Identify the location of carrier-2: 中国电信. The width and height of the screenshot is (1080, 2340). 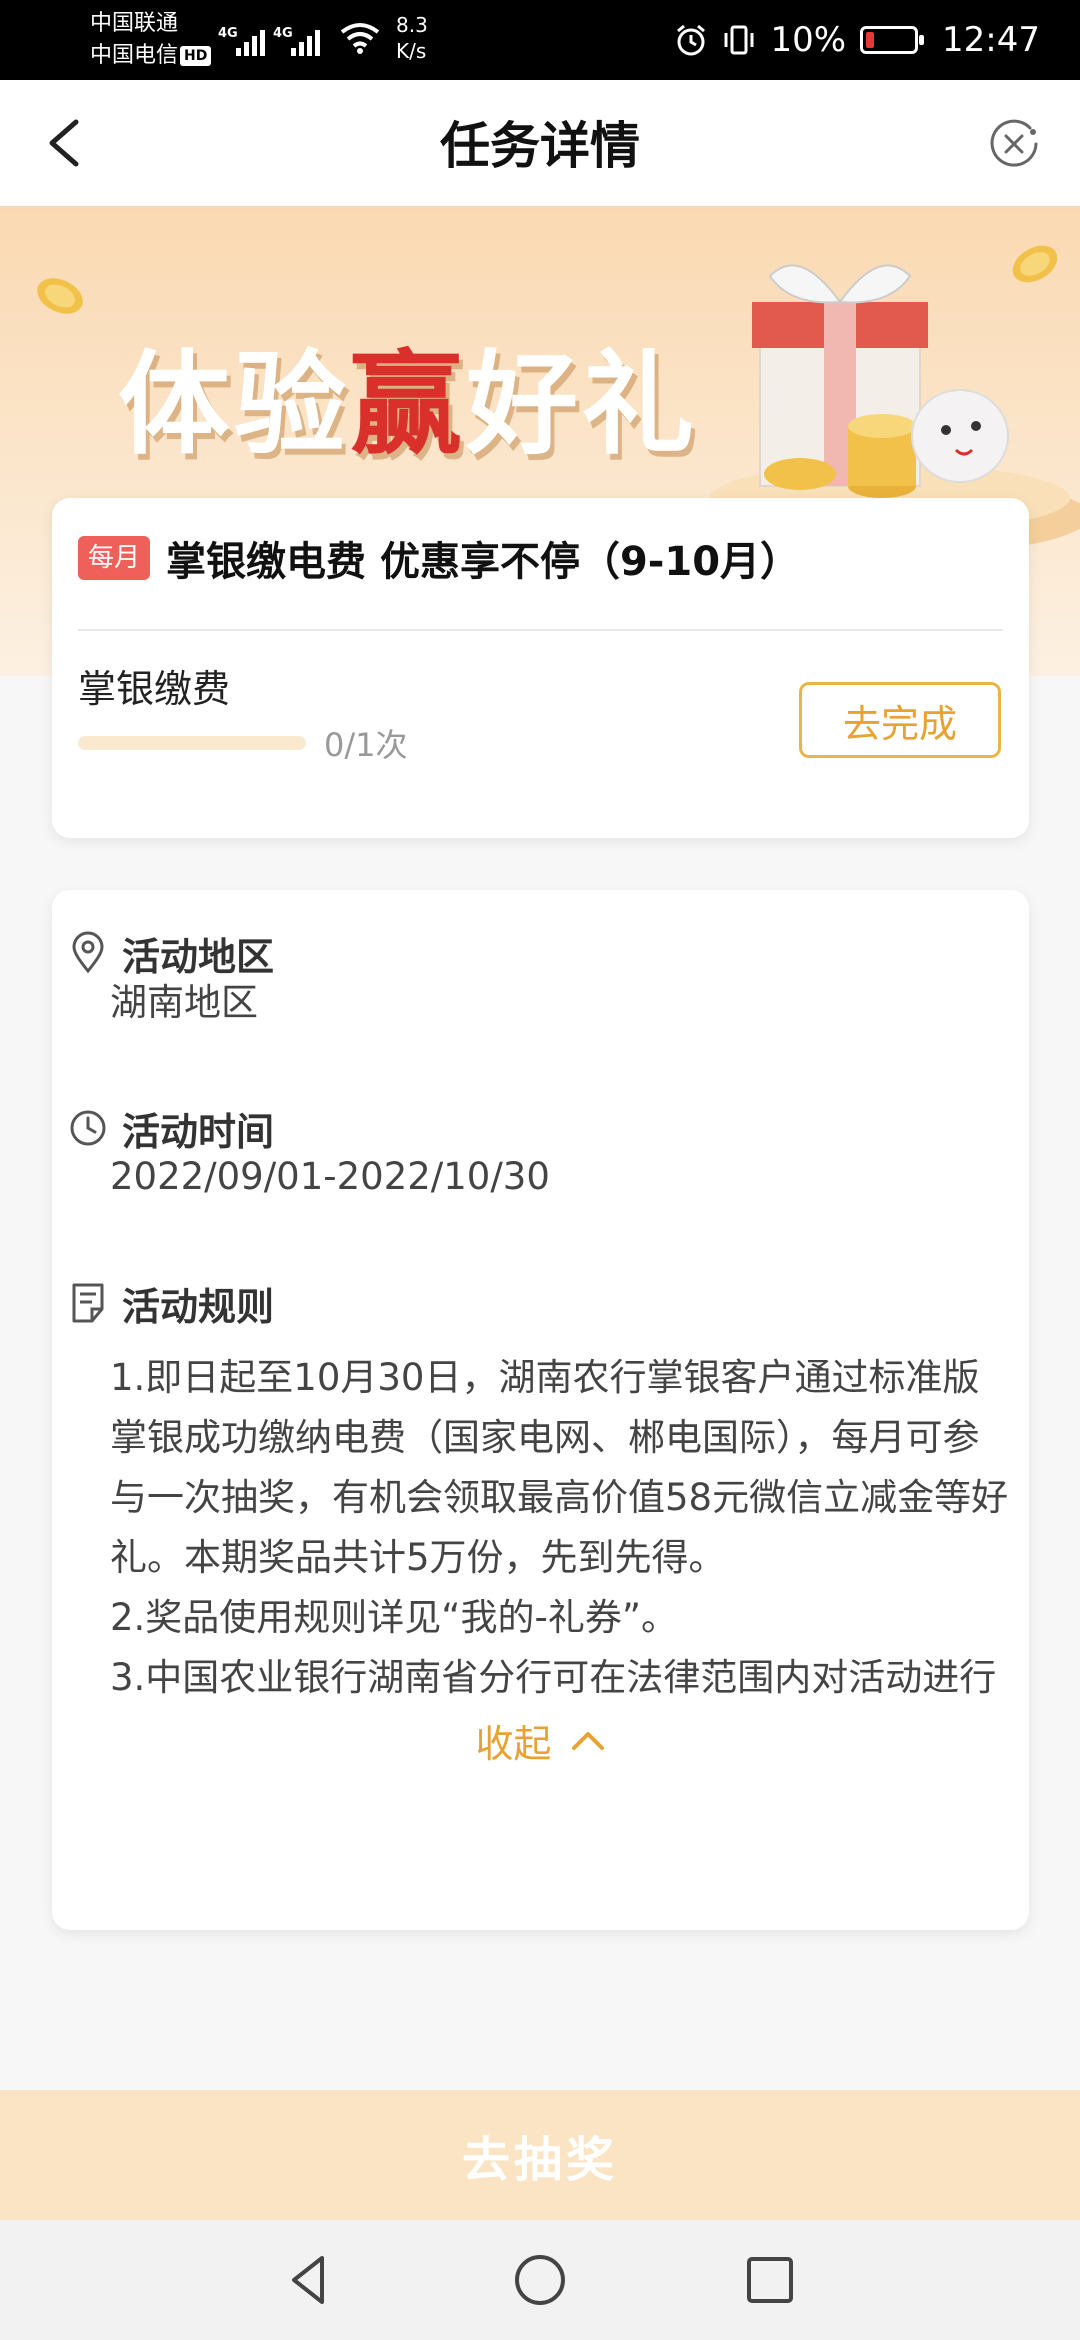
(134, 55).